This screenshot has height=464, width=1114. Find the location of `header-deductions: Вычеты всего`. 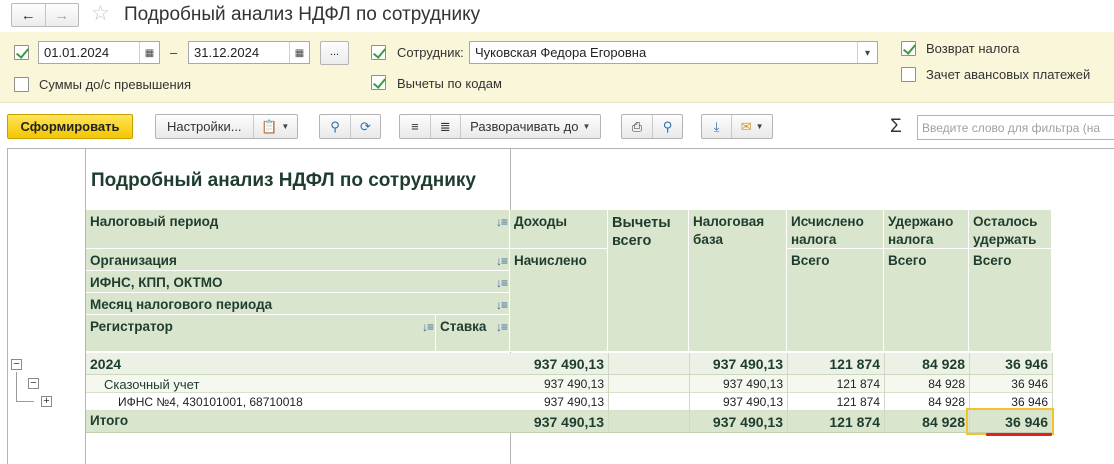

header-deductions: Вычеты всего is located at coordinates (648, 281).